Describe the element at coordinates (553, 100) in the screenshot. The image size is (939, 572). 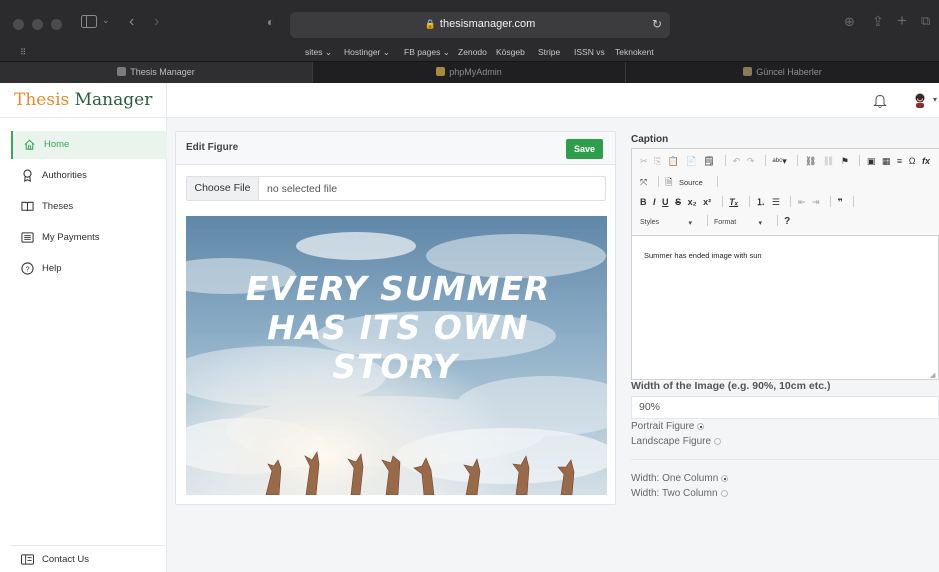
I see `app-header: ▾` at that location.